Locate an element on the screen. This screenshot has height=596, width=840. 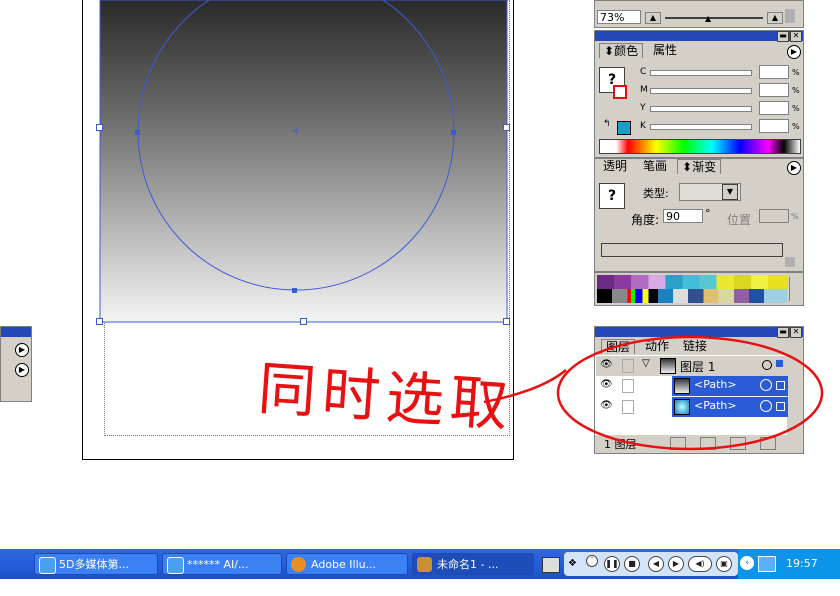
document-icon is located at coordinates (424, 564).